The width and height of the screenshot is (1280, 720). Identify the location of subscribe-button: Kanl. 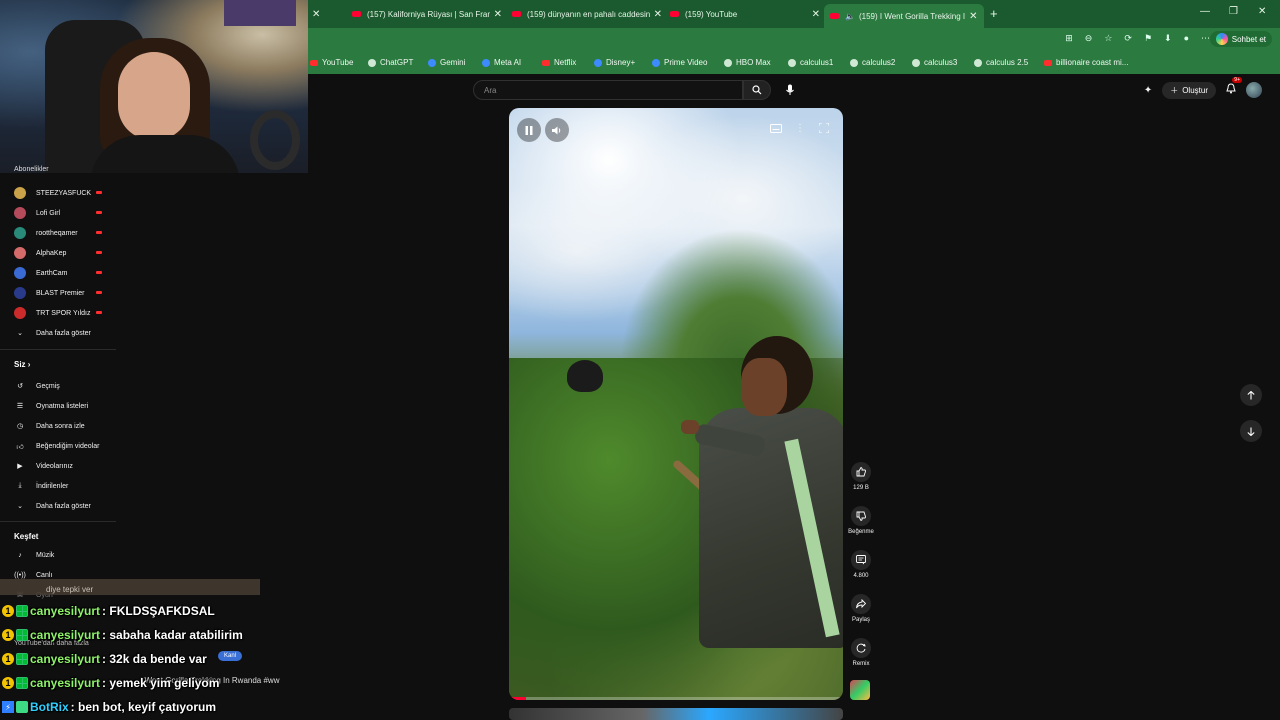
(230, 656).